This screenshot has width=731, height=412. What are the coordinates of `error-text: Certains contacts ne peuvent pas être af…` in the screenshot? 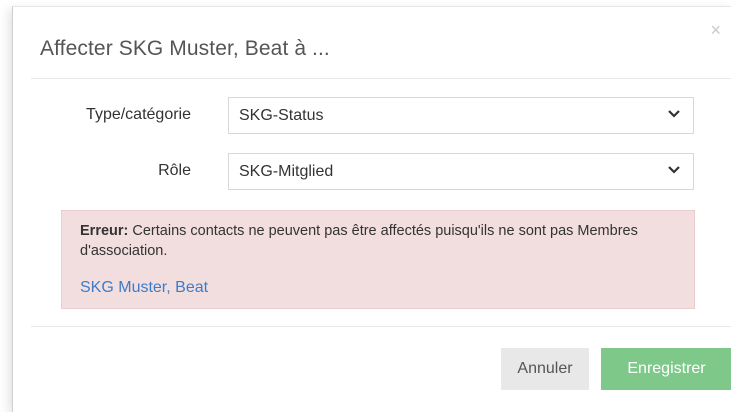 It's located at (359, 241).